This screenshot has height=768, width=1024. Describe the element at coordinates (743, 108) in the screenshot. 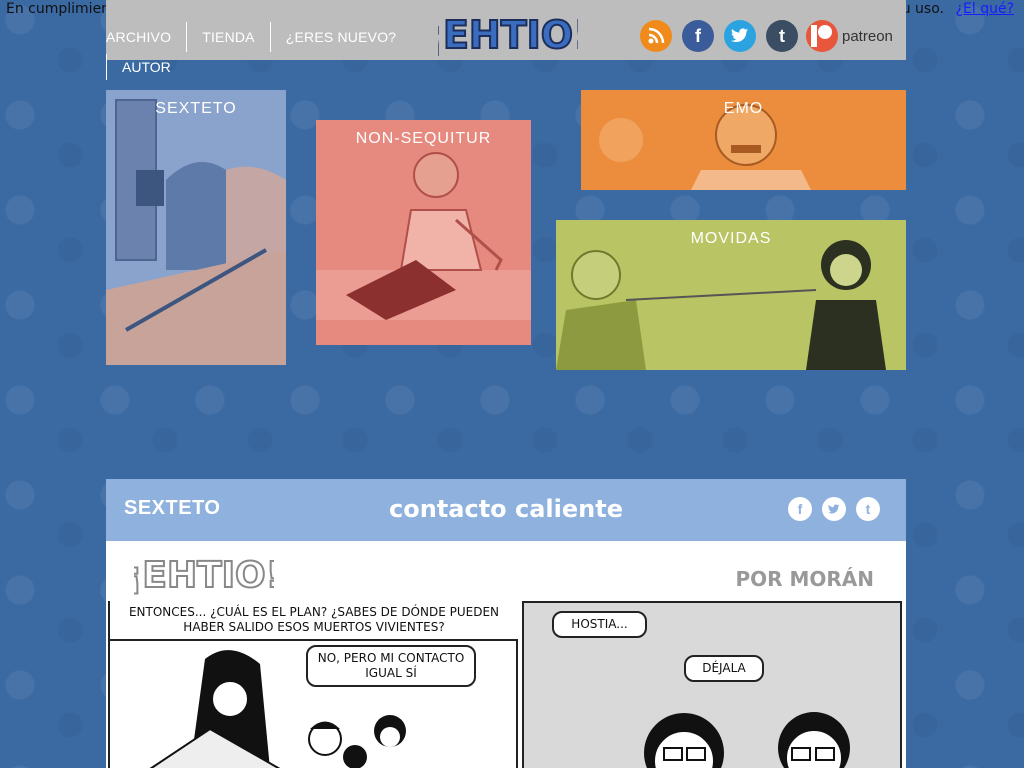

I see `tile-emo-label: EMO` at that location.